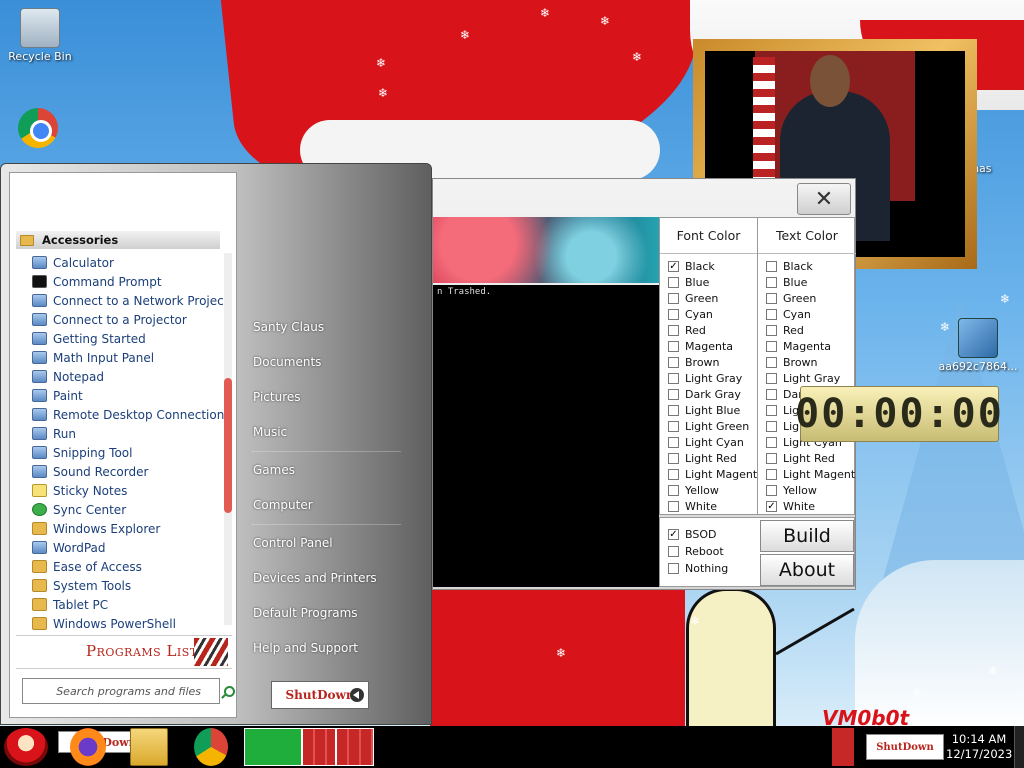 Image resolution: width=1024 pixels, height=768 pixels. I want to click on program-item: Run, so click(132, 433).